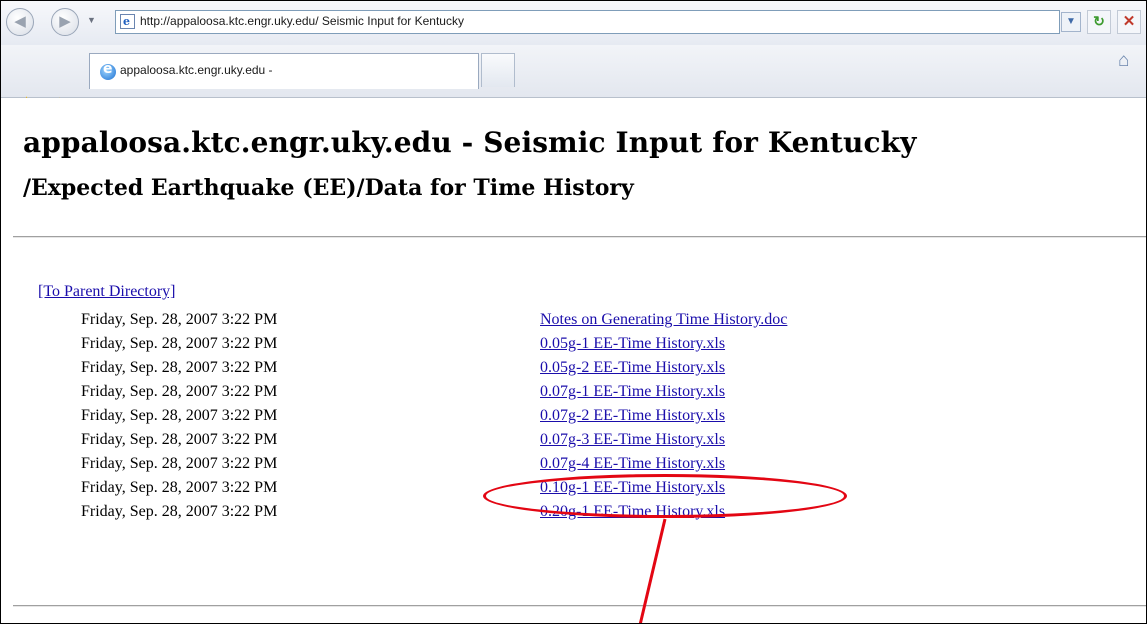 This screenshot has height=624, width=1147. I want to click on address-dropdown-icon: ▼, so click(1071, 22).